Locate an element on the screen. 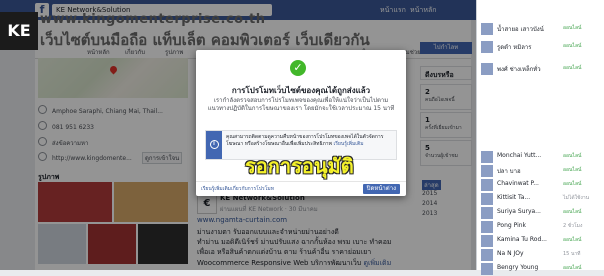 This screenshot has width=604, height=276. ke-watermark-badge: KE is located at coordinates (19, 31).